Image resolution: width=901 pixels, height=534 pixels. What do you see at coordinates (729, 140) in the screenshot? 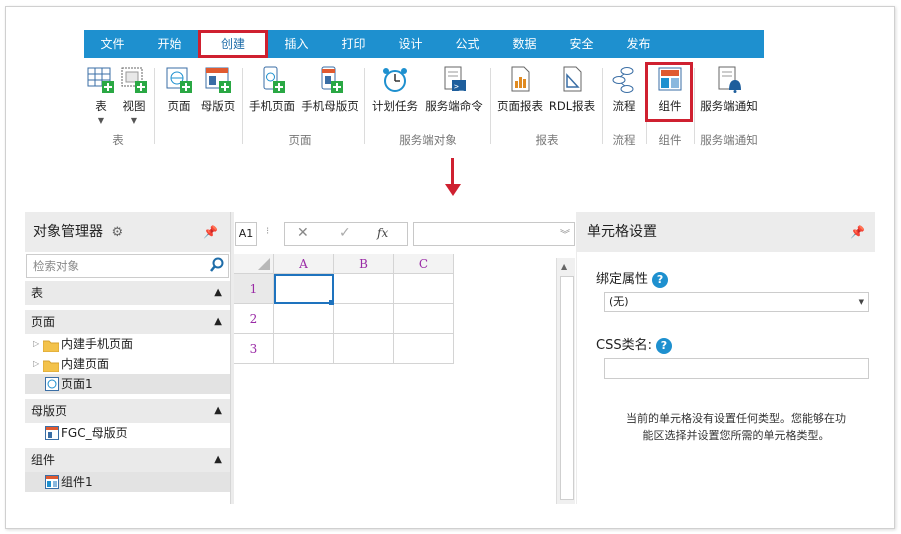
I see `group-label-server-notify: 服务端通知` at bounding box center [729, 140].